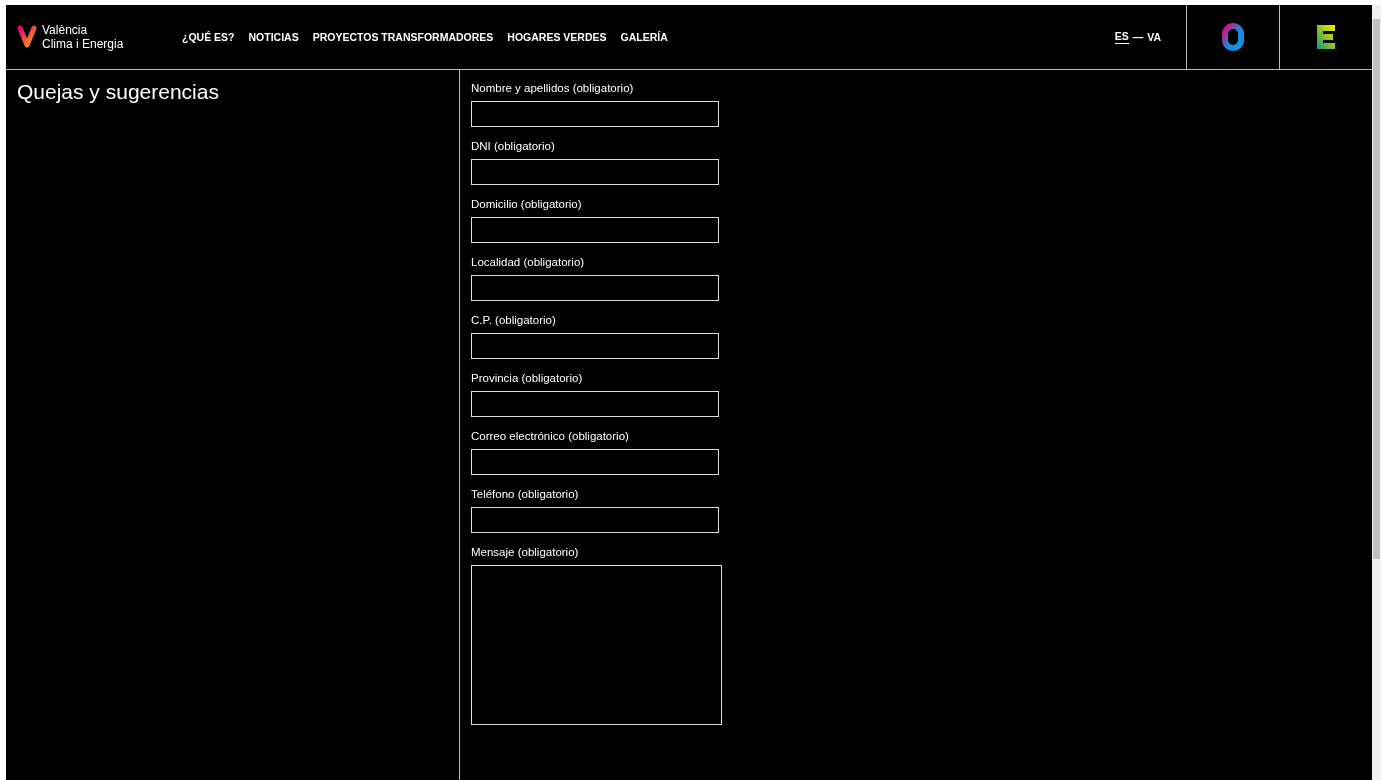 This screenshot has height=780, width=1381. I want to click on page-title: Quejas y sugerencias, so click(118, 92).